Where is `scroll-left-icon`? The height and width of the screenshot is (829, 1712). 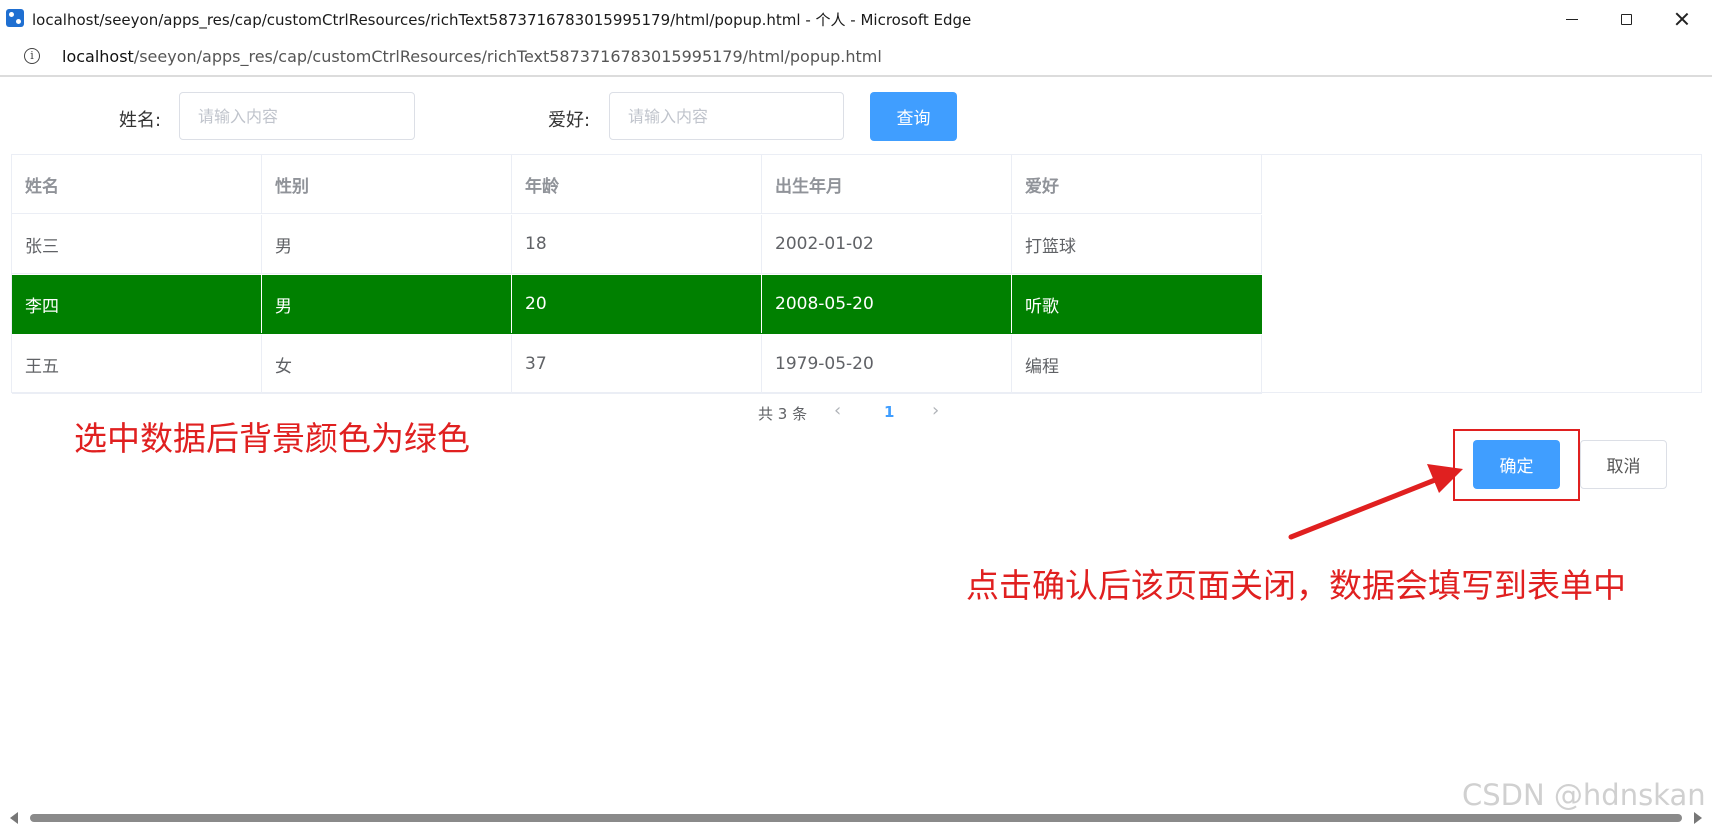 scroll-left-icon is located at coordinates (14, 818).